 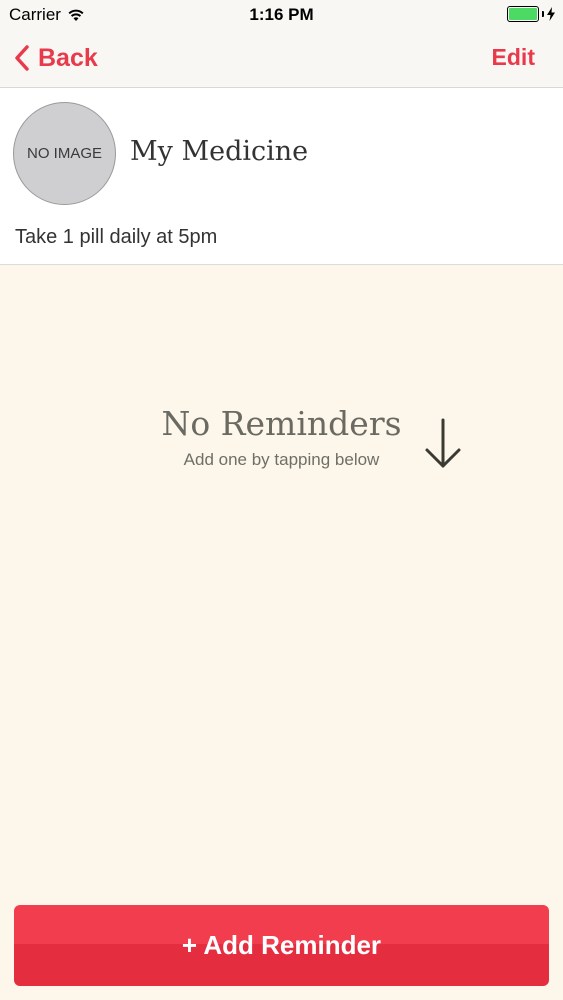 I want to click on add-reminder-label: + Add Reminder, so click(x=281, y=945).